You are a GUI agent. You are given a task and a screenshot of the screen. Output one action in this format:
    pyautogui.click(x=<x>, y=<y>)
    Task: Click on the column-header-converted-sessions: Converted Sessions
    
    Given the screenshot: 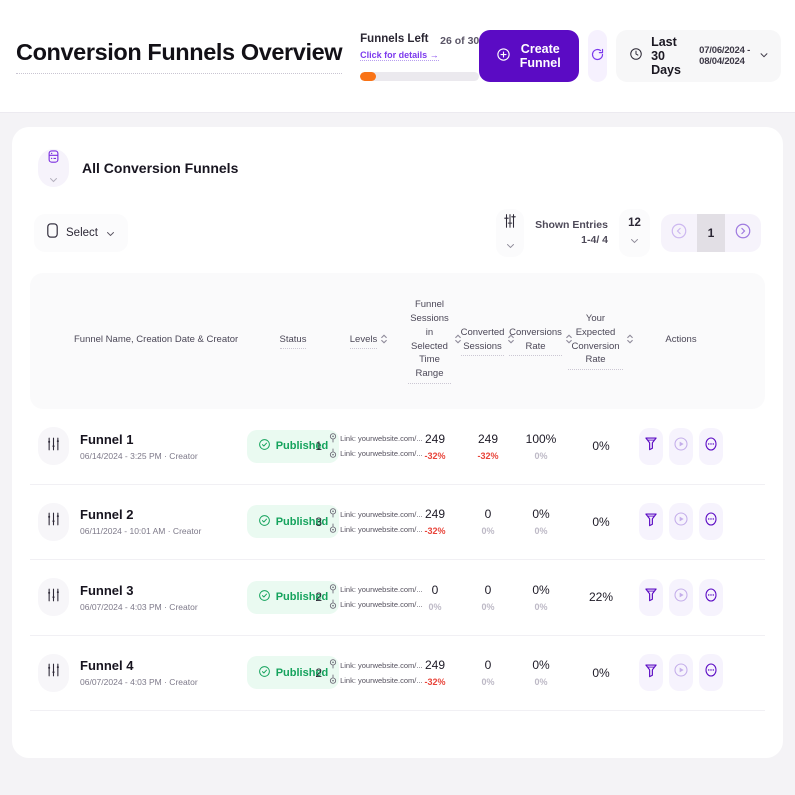 What is the action you would take?
    pyautogui.click(x=487, y=341)
    